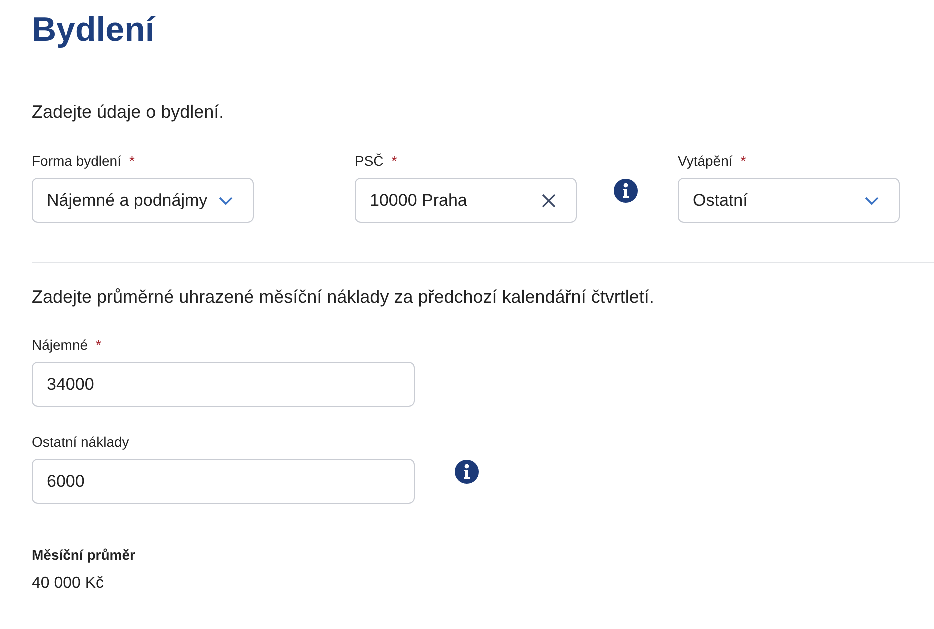 The height and width of the screenshot is (629, 934). What do you see at coordinates (789, 200) in the screenshot?
I see `select-field: Ostatní` at bounding box center [789, 200].